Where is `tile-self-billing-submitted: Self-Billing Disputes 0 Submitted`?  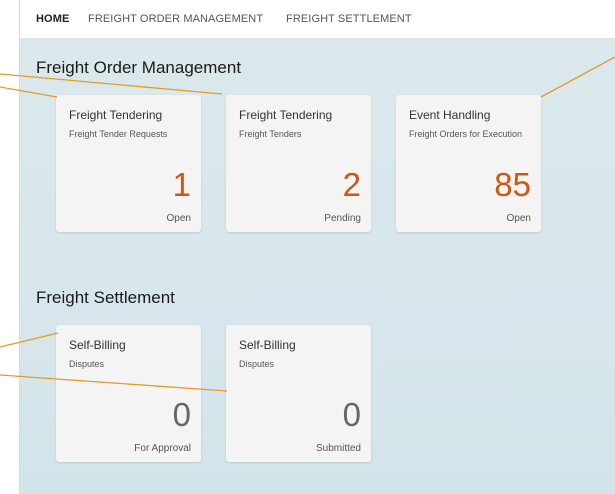 tile-self-billing-submitted: Self-Billing Disputes 0 Submitted is located at coordinates (298, 393).